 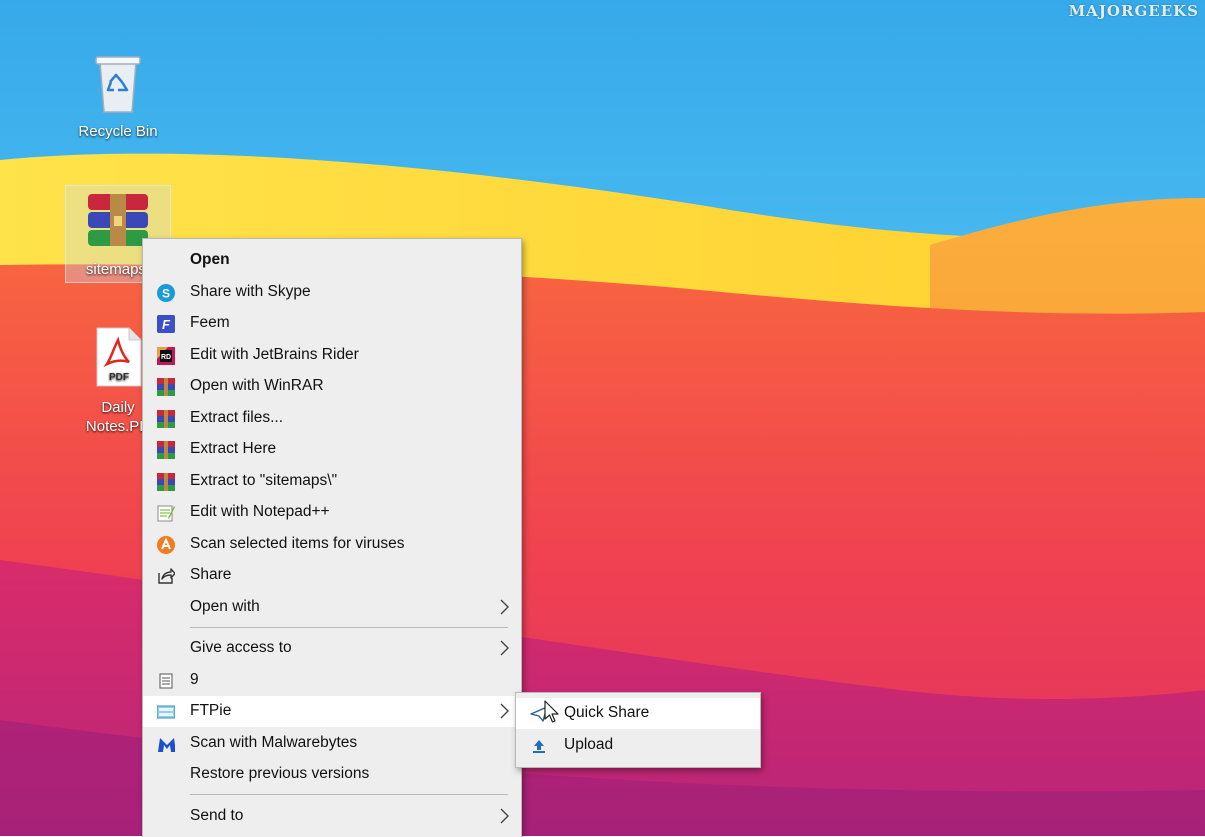 I want to click on svg-text: RD, so click(x=166, y=357).